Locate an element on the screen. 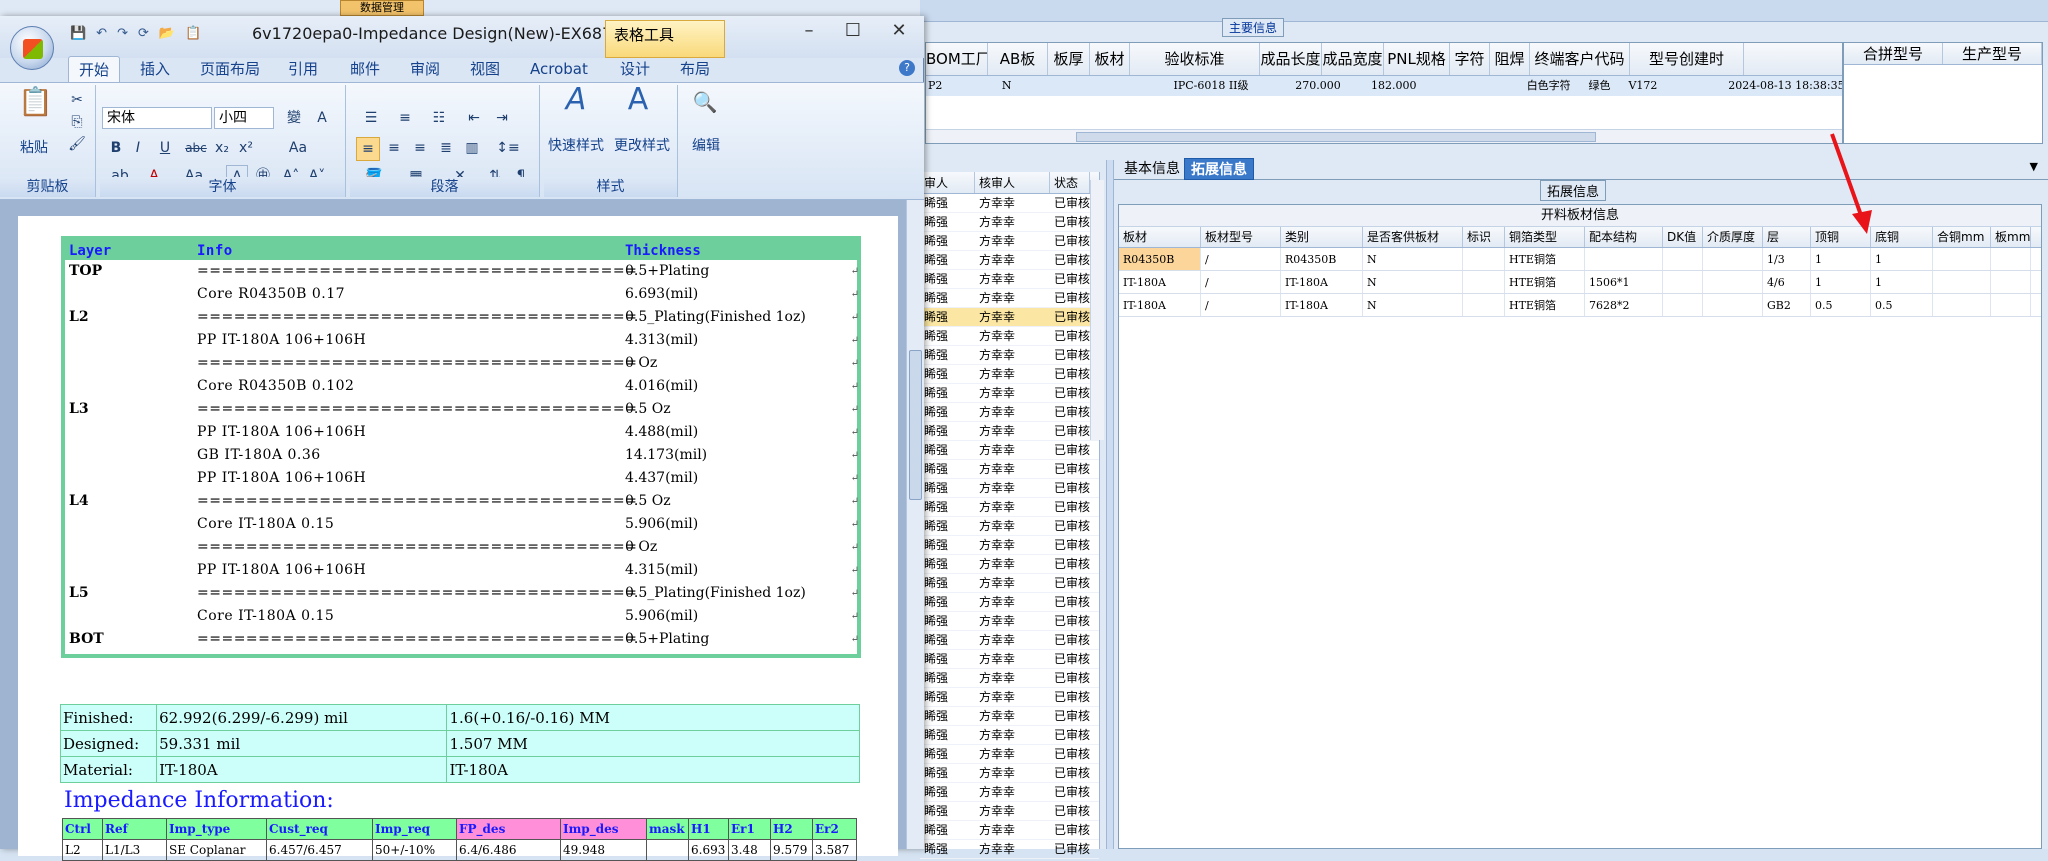 This screenshot has width=2048, height=861. superscript-icon: x² is located at coordinates (246, 148).